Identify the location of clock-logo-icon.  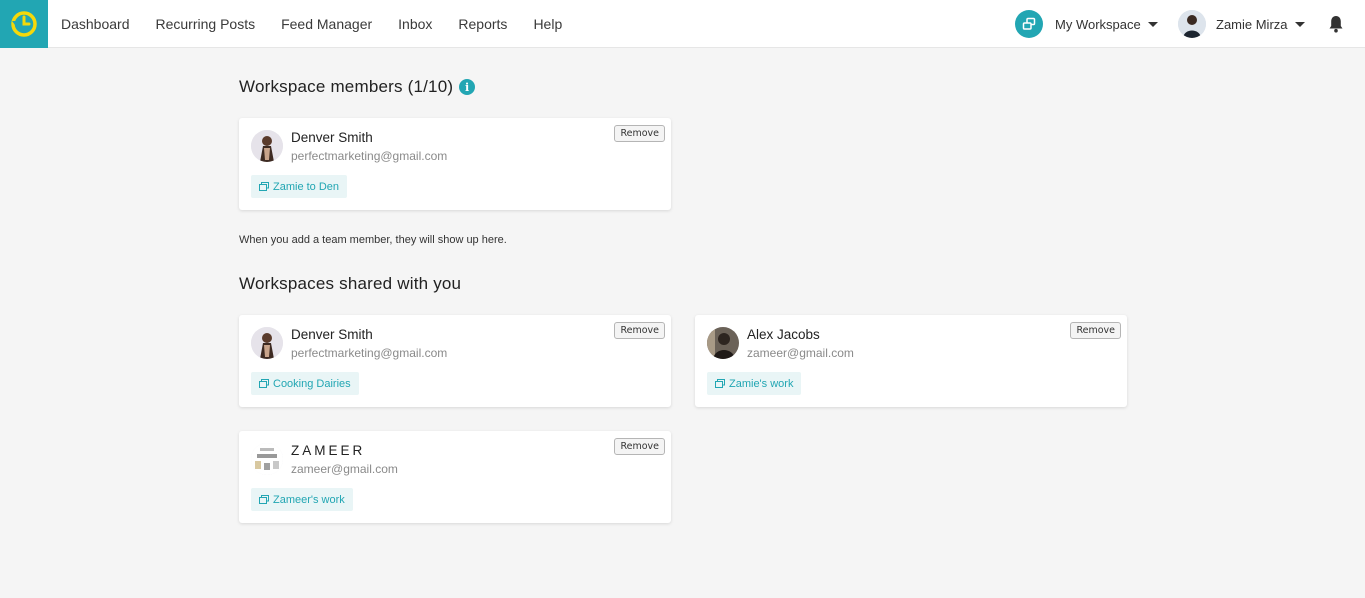
(24, 24).